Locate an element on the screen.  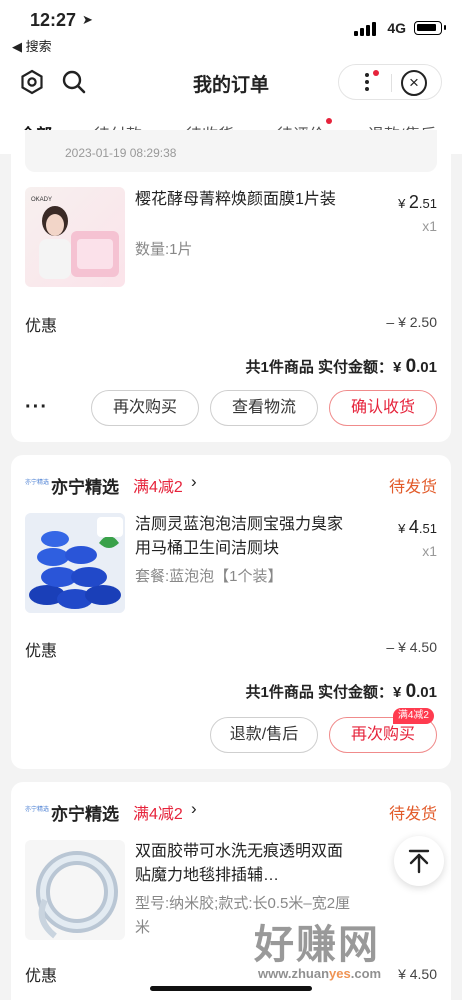
arrow-up-icon is located at coordinates (419, 861).